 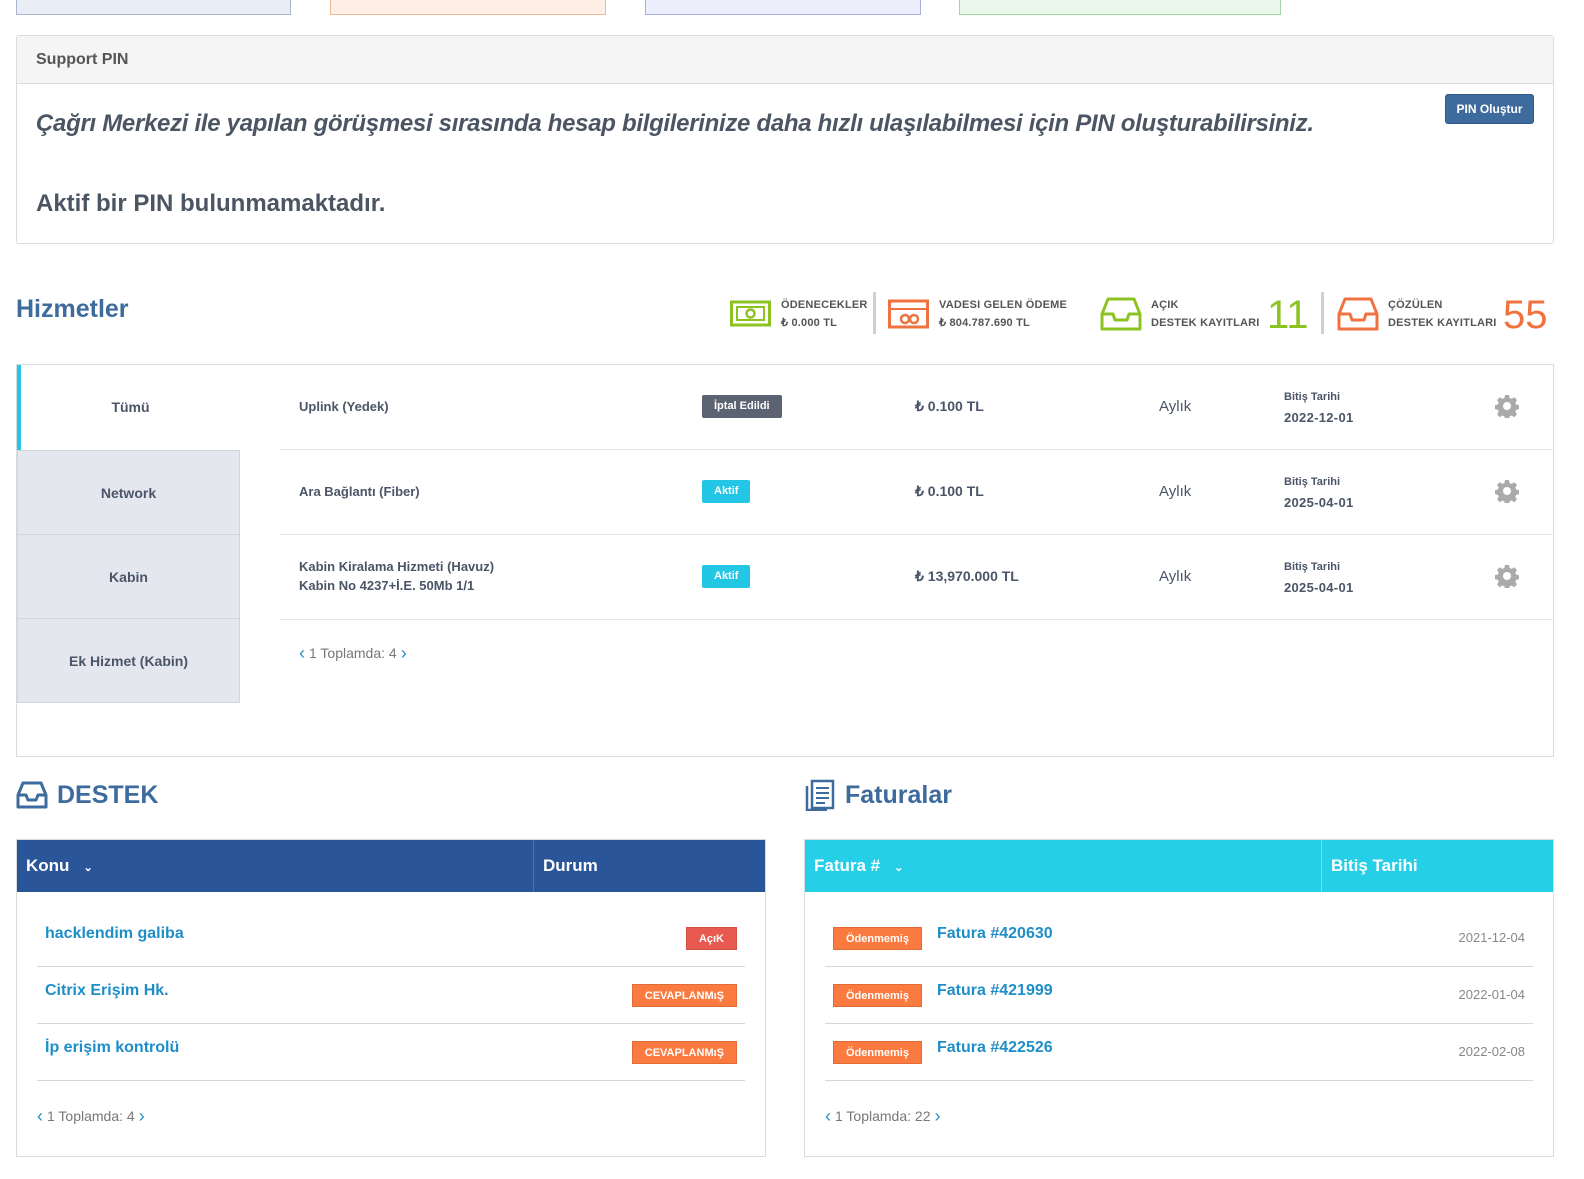 What do you see at coordinates (1205, 323) in the screenshot?
I see `open-tickets-label-2: DESTEK KAYITLARI` at bounding box center [1205, 323].